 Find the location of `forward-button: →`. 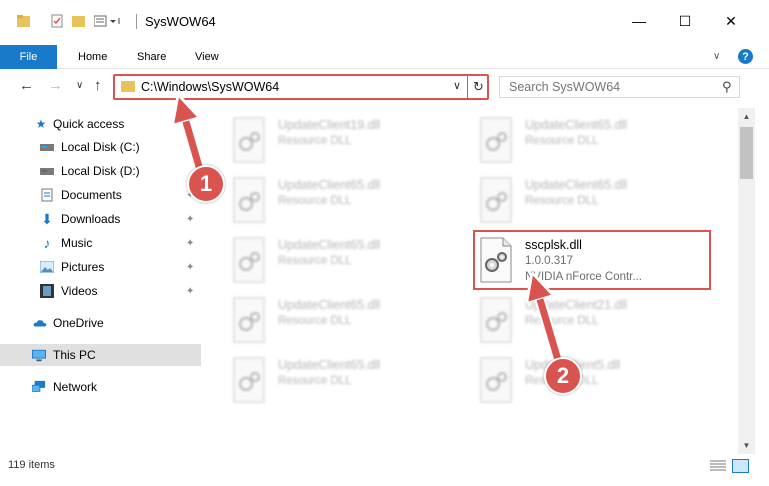

forward-button: → is located at coordinates (55, 85).